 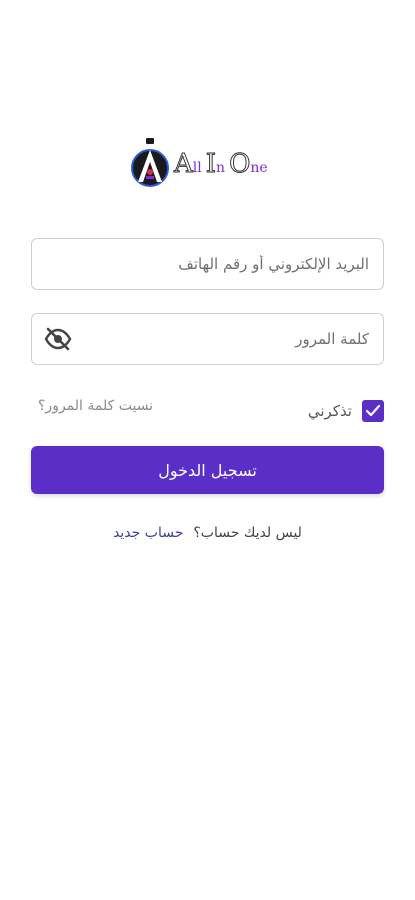 I want to click on password-field-container, so click(x=207, y=339).